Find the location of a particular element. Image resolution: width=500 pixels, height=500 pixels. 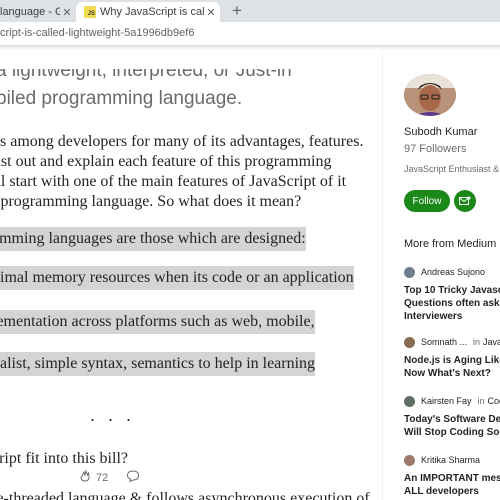

follow-button: Follow is located at coordinates (427, 201).